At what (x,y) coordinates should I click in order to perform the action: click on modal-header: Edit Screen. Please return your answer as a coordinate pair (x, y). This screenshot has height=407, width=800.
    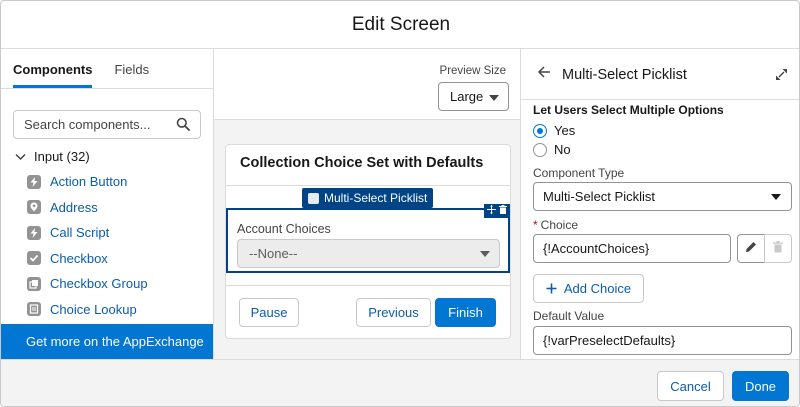
    Looking at the image, I should click on (400, 25).